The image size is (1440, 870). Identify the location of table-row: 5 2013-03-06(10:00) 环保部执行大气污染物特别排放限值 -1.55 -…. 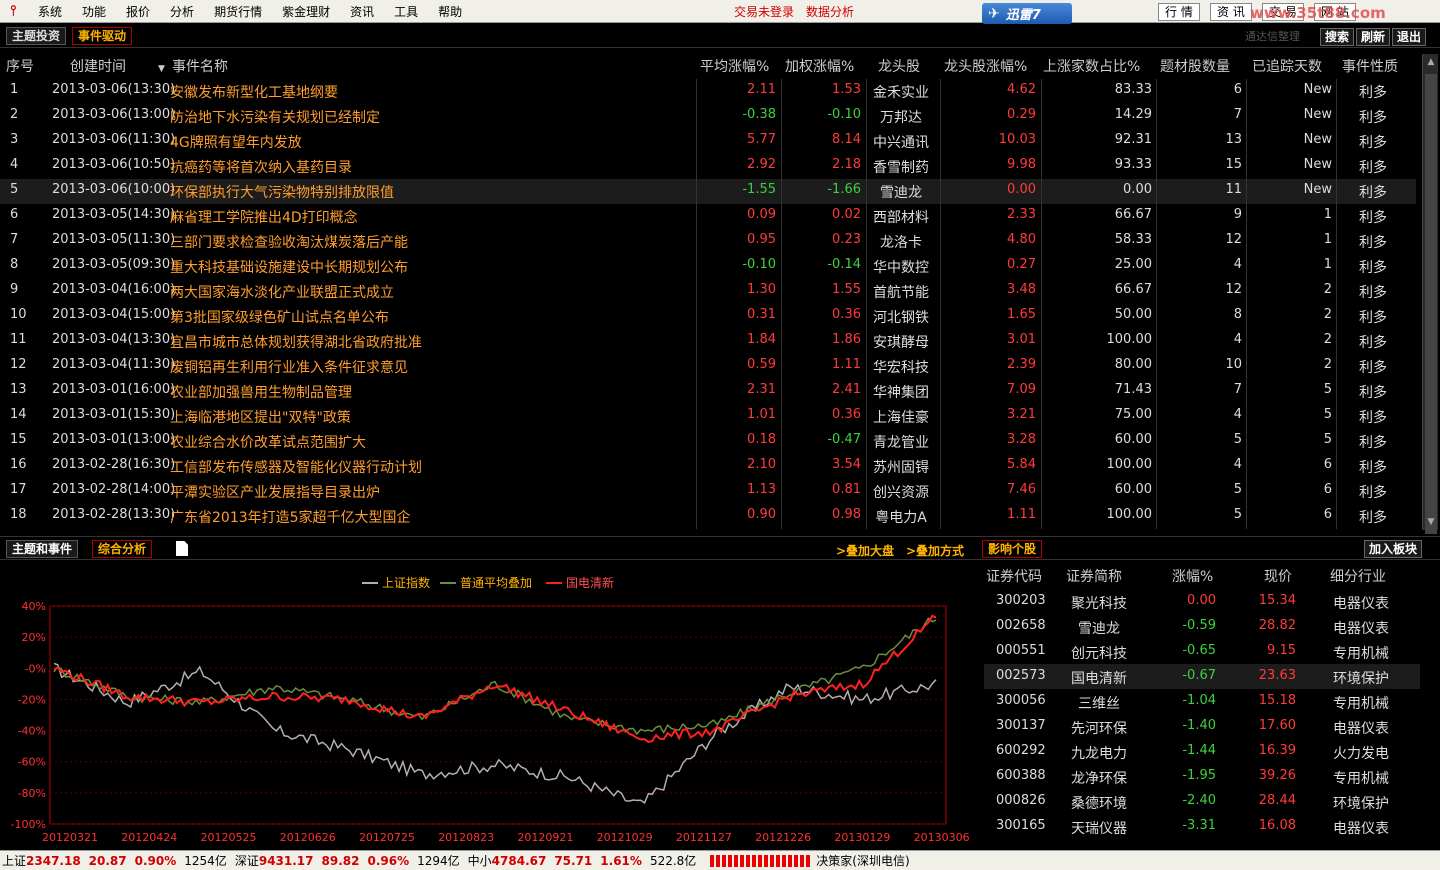
(708, 191).